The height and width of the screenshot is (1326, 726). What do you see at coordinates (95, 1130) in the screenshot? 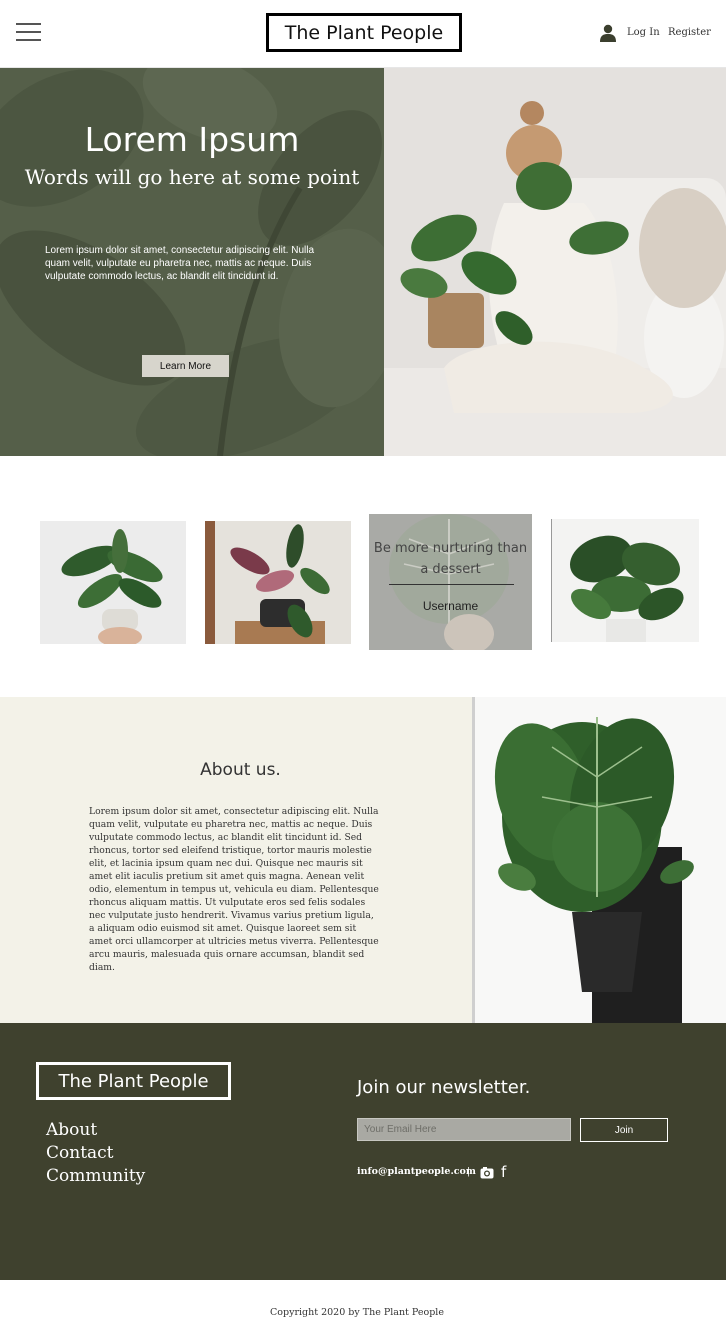
I see `footer-link-about: About` at bounding box center [95, 1130].